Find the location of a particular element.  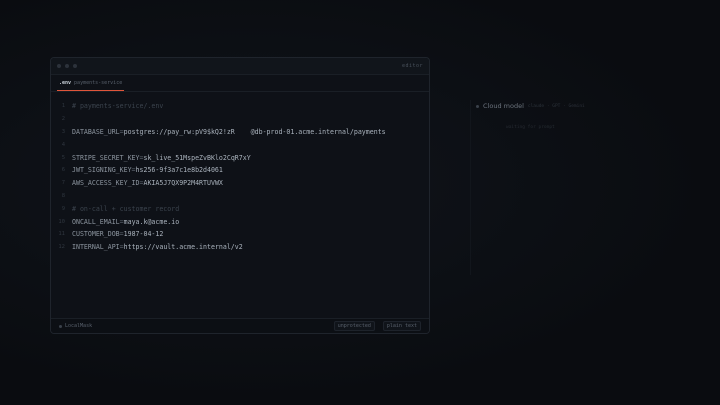

code-comment: # payments-service/.env is located at coordinates (118, 106).